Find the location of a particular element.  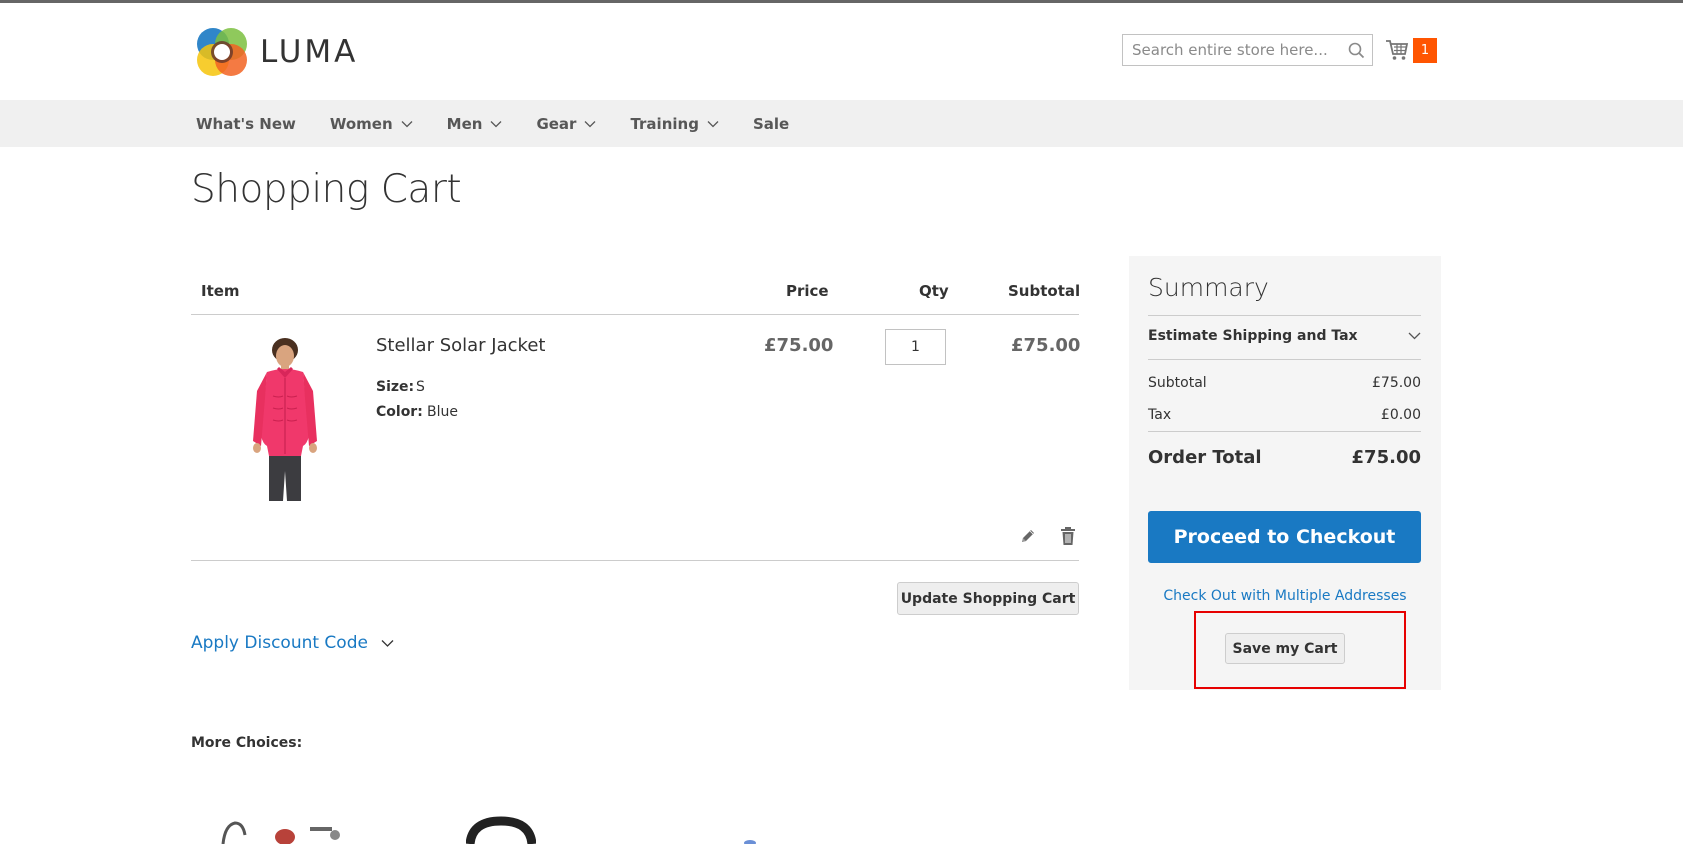

option-size-value: S is located at coordinates (420, 387).